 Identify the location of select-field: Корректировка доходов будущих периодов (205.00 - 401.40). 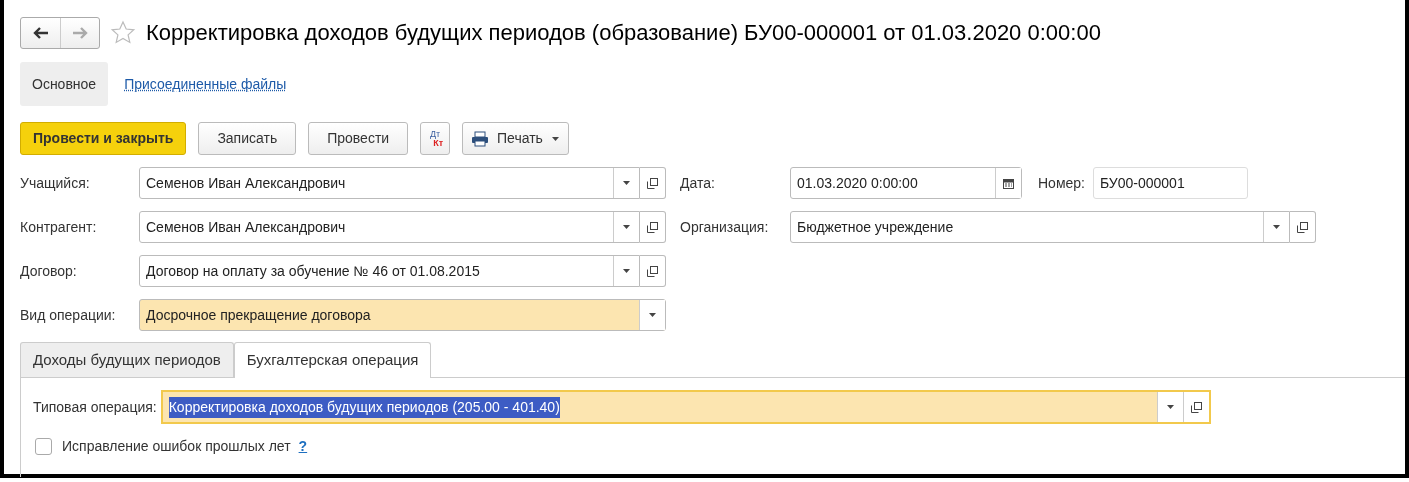
(685, 407).